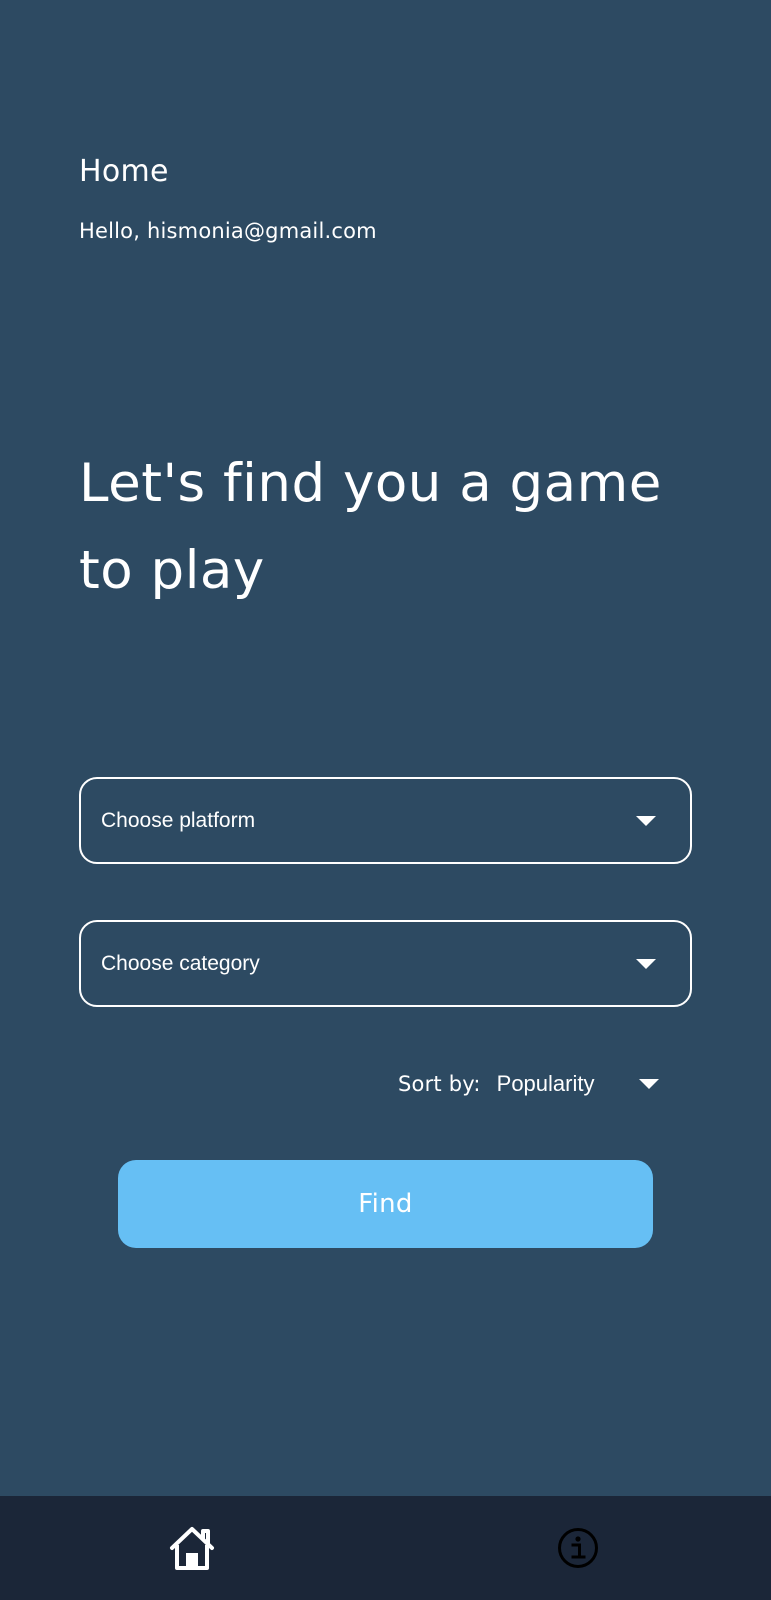  I want to click on sort-label: Sort by:, so click(439, 1084).